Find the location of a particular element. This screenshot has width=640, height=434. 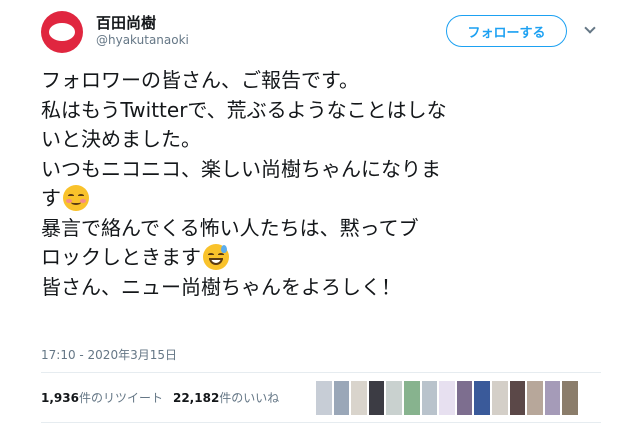

retweets-stat: 1,936件のリツイート is located at coordinates (102, 398).